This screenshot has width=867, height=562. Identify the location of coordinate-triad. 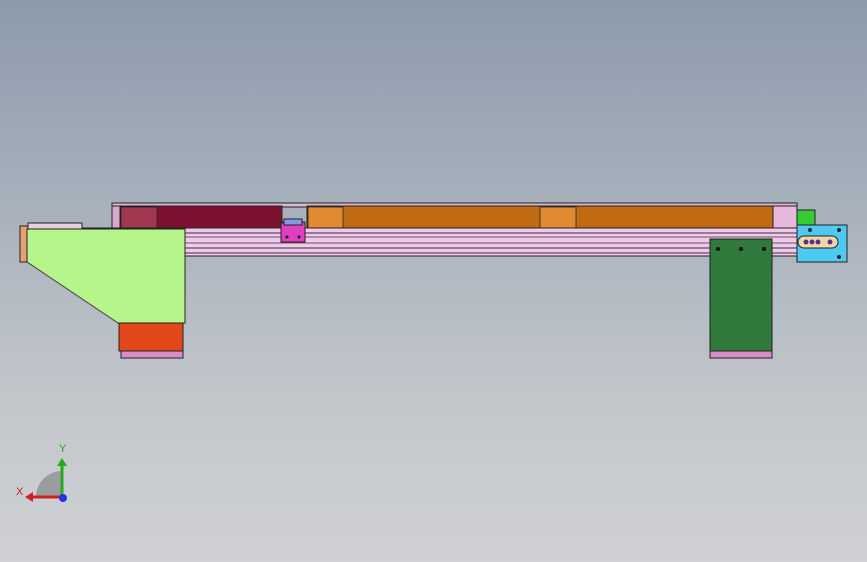
(46, 480).